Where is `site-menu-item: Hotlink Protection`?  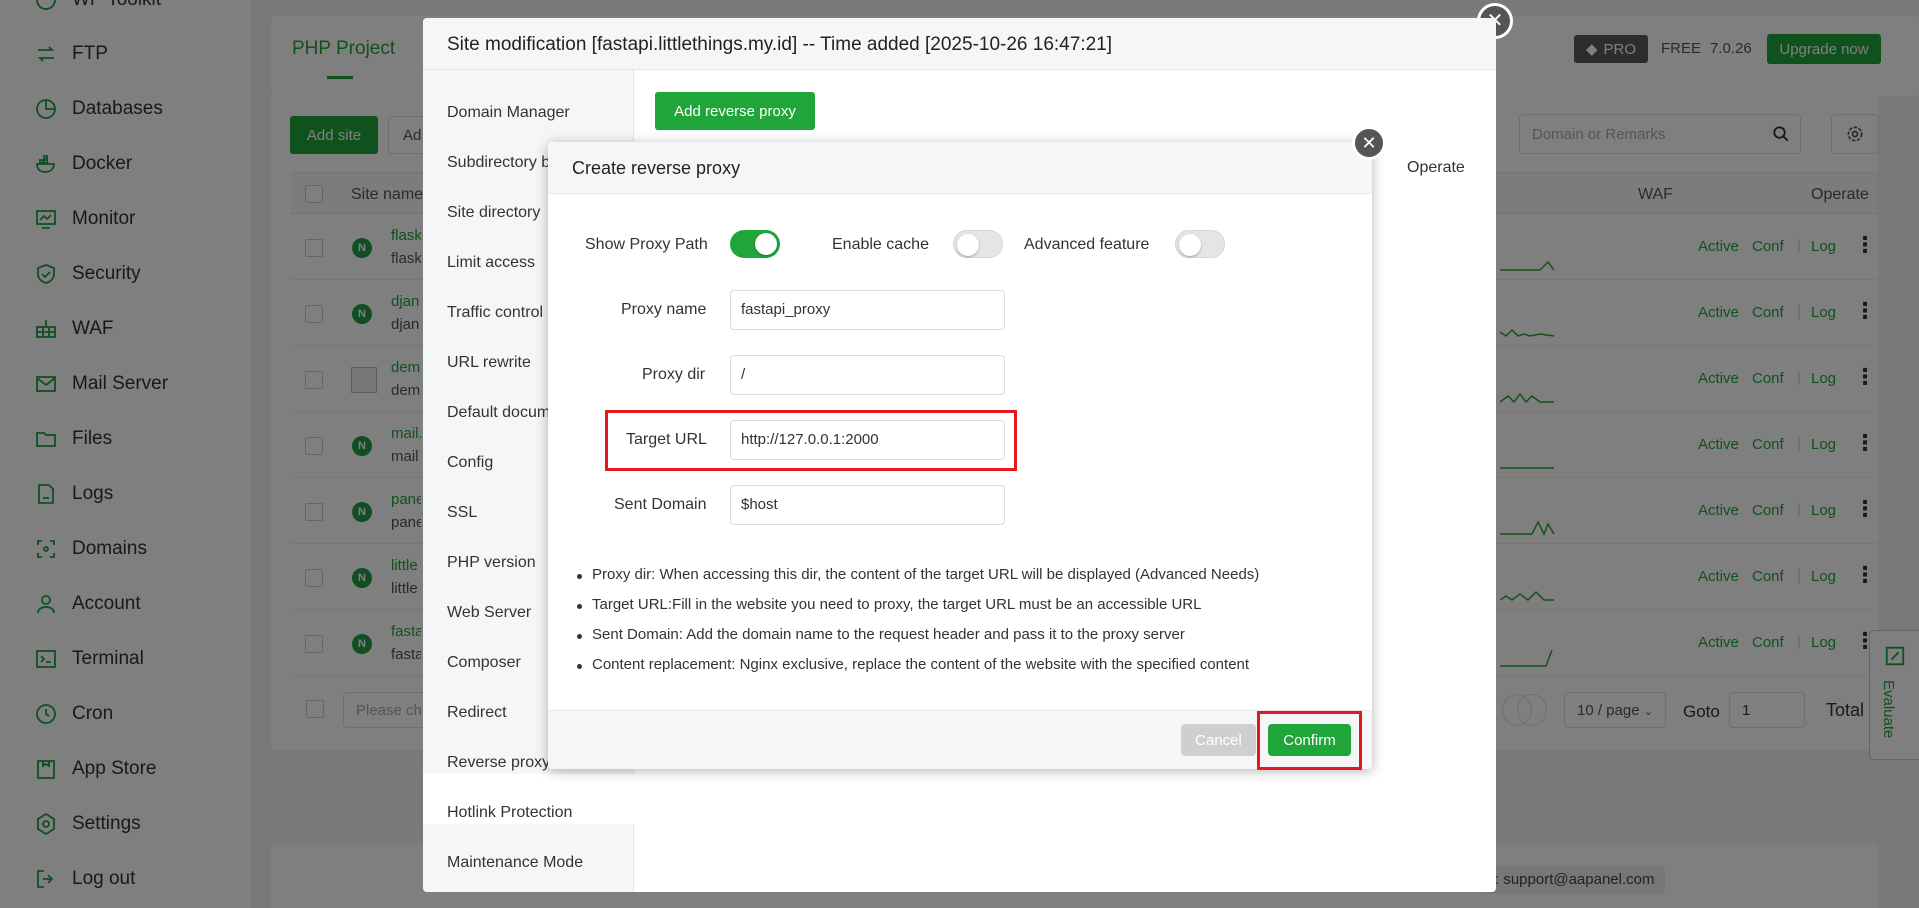
site-menu-item: Hotlink Protection is located at coordinates (509, 813).